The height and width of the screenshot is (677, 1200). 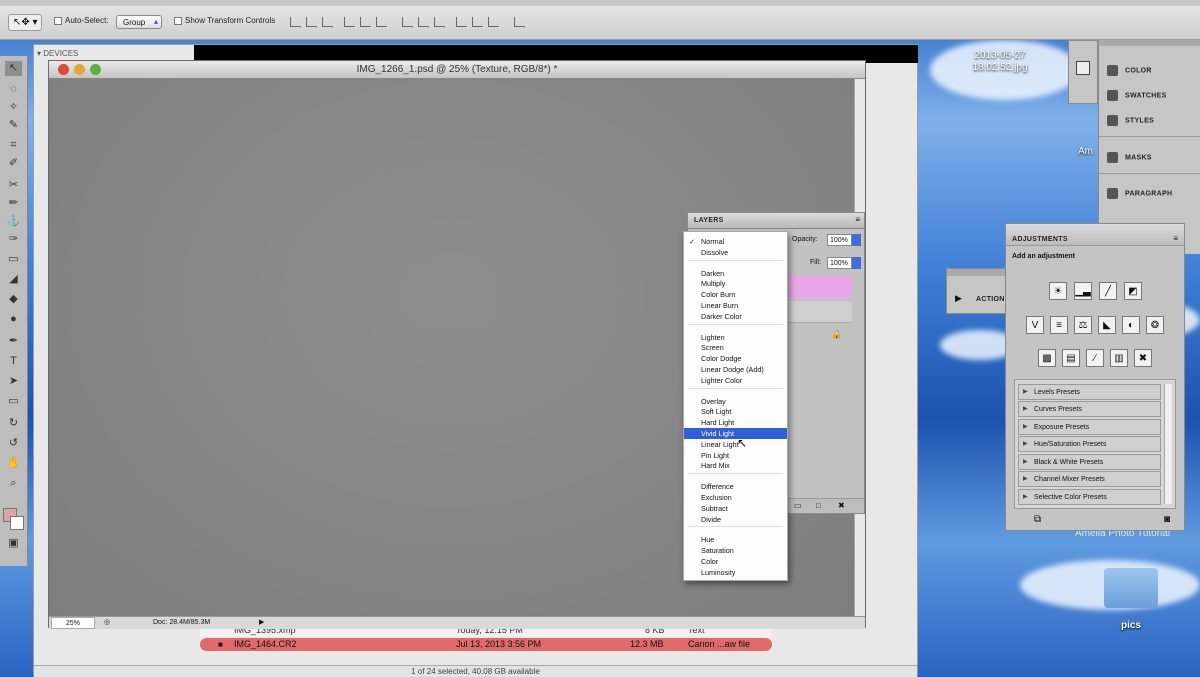 I want to click on color-balance-icon: ⚖, so click(x=1083, y=325).